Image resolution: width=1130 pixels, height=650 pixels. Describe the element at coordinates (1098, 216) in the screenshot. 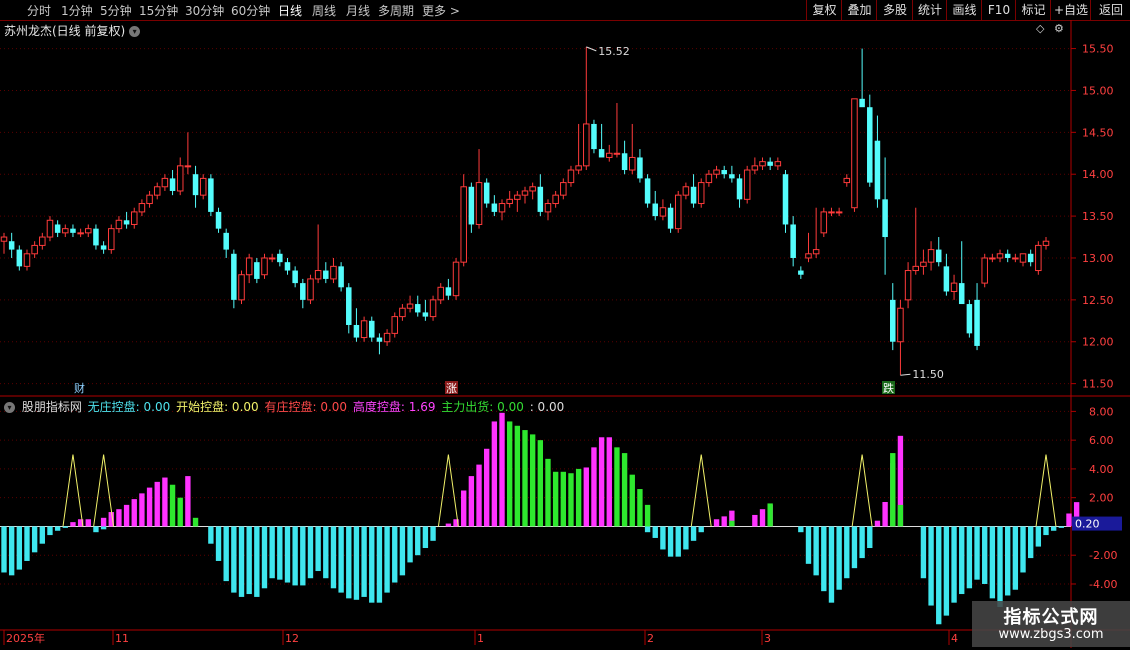

I see `price-tick-label: 13.50` at that location.